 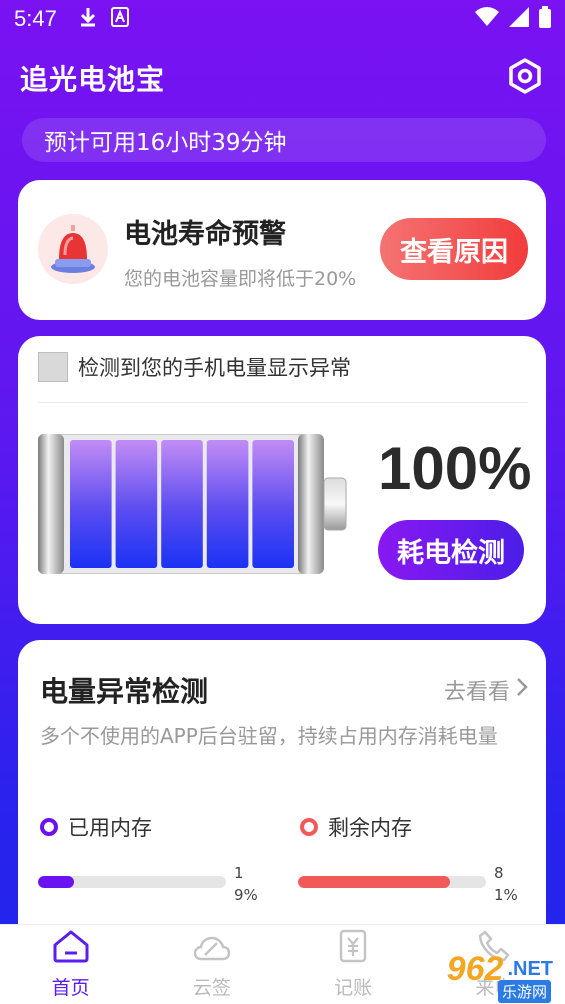 I want to click on nav-item-cloud-sign: 云签, so click(x=211, y=964).